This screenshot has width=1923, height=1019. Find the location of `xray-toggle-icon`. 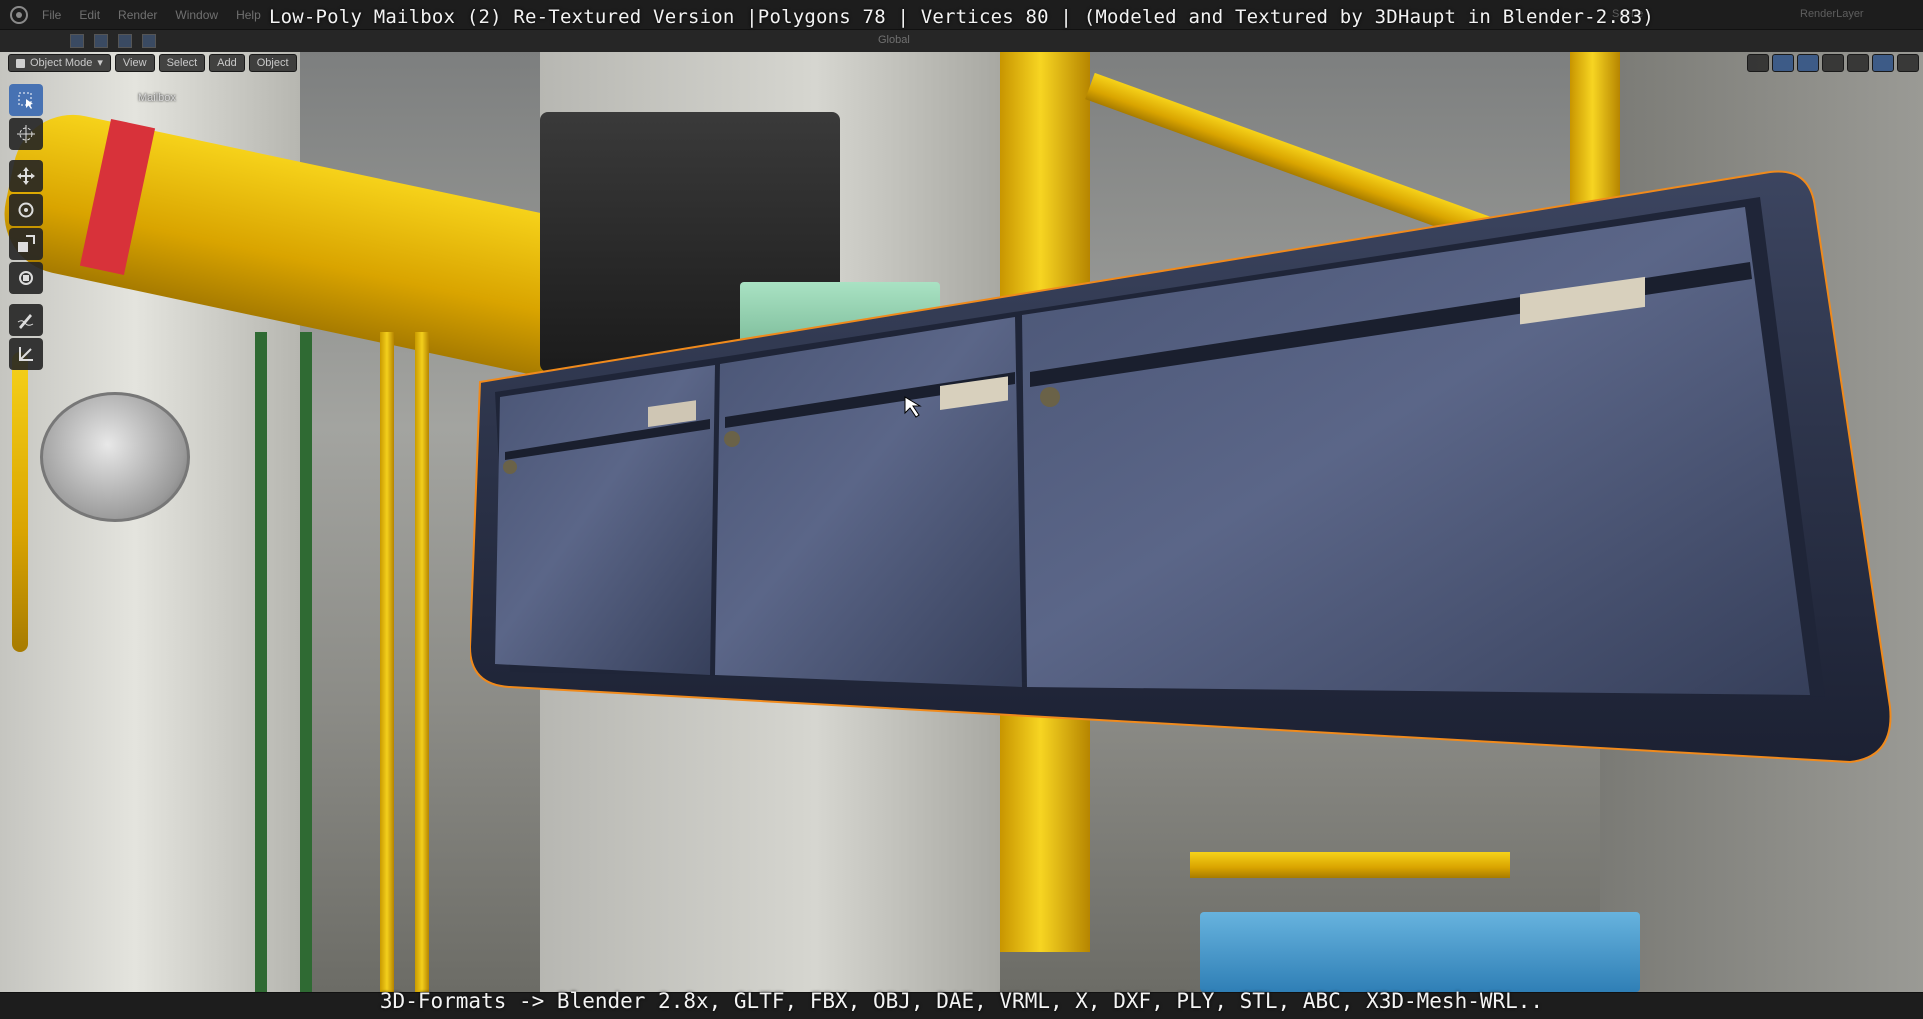

xray-toggle-icon is located at coordinates (1833, 63).